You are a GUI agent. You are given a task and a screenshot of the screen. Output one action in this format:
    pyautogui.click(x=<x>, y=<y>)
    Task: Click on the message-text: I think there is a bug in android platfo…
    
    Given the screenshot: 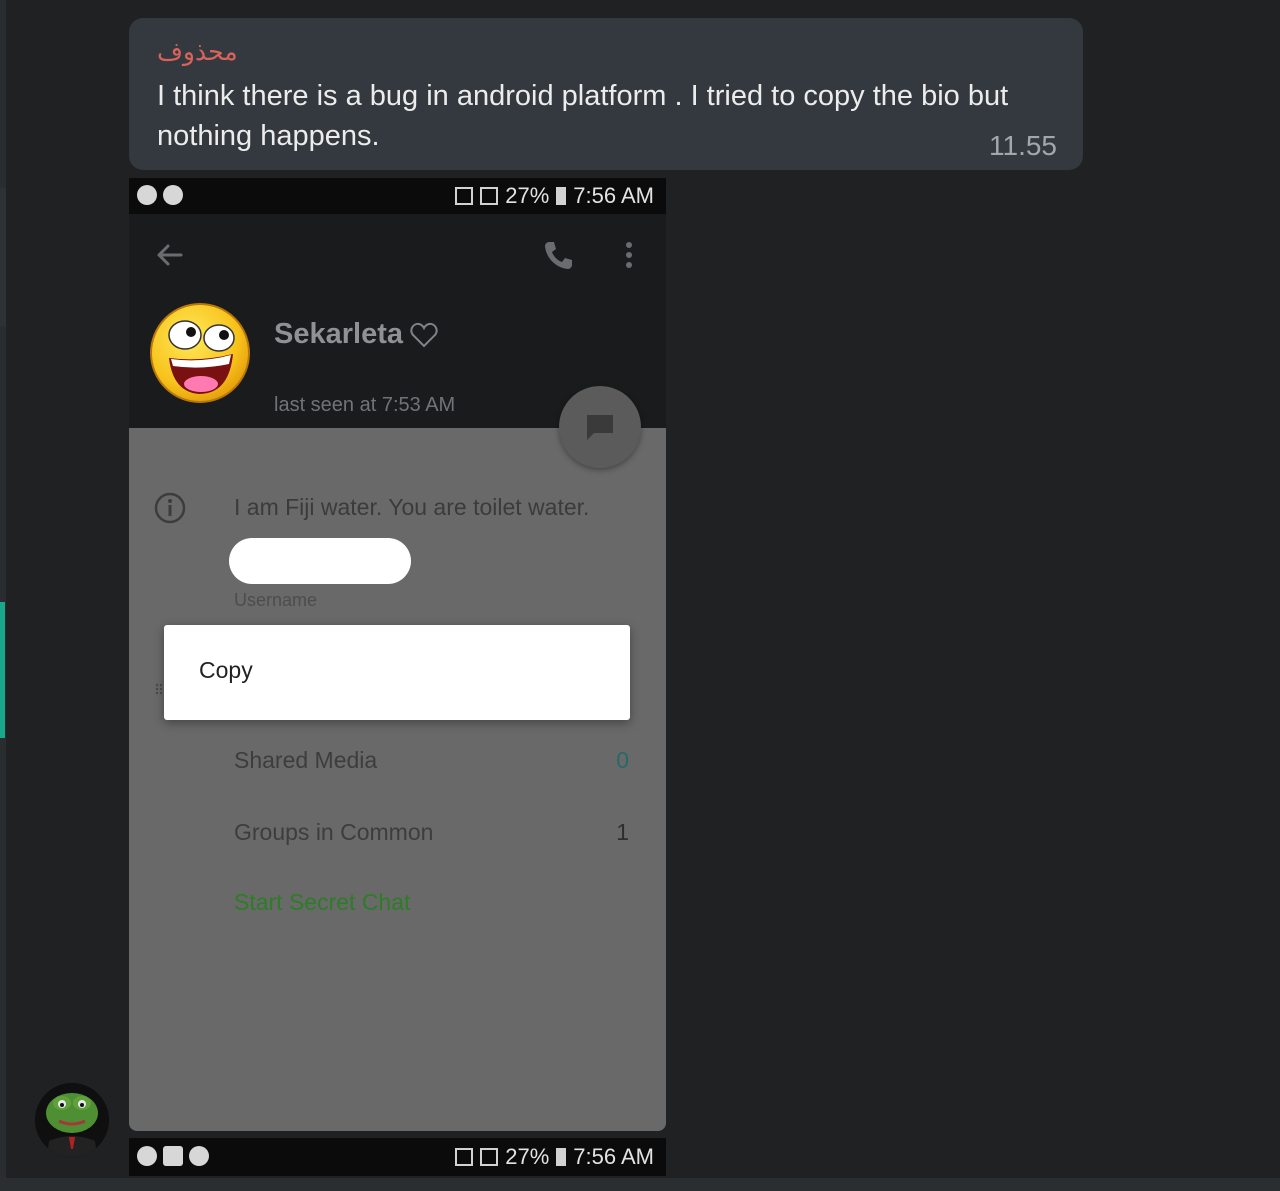 What is the action you would take?
    pyautogui.click(x=583, y=116)
    